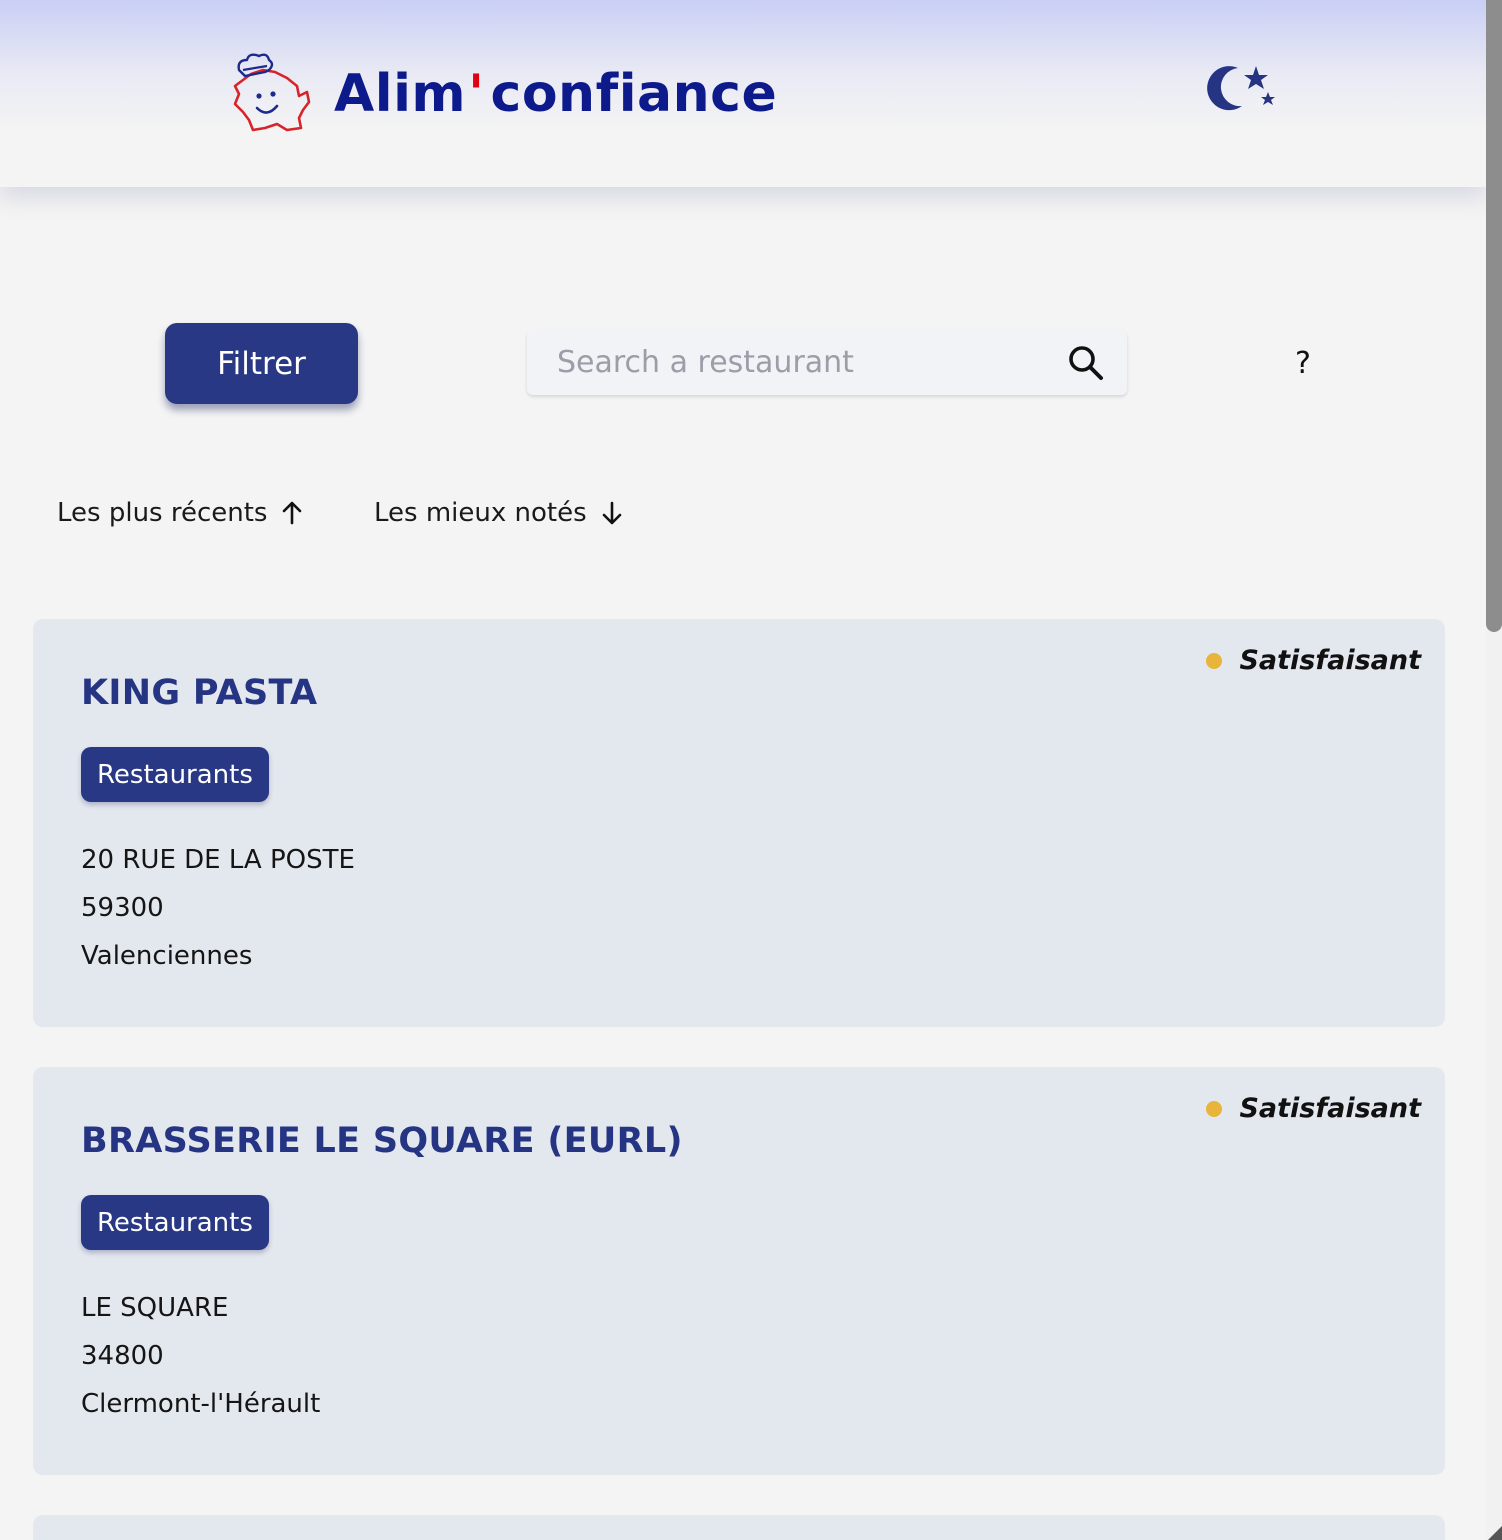 The height and width of the screenshot is (1540, 1502). What do you see at coordinates (476, 94) in the screenshot?
I see `brand-apostrophe: '` at bounding box center [476, 94].